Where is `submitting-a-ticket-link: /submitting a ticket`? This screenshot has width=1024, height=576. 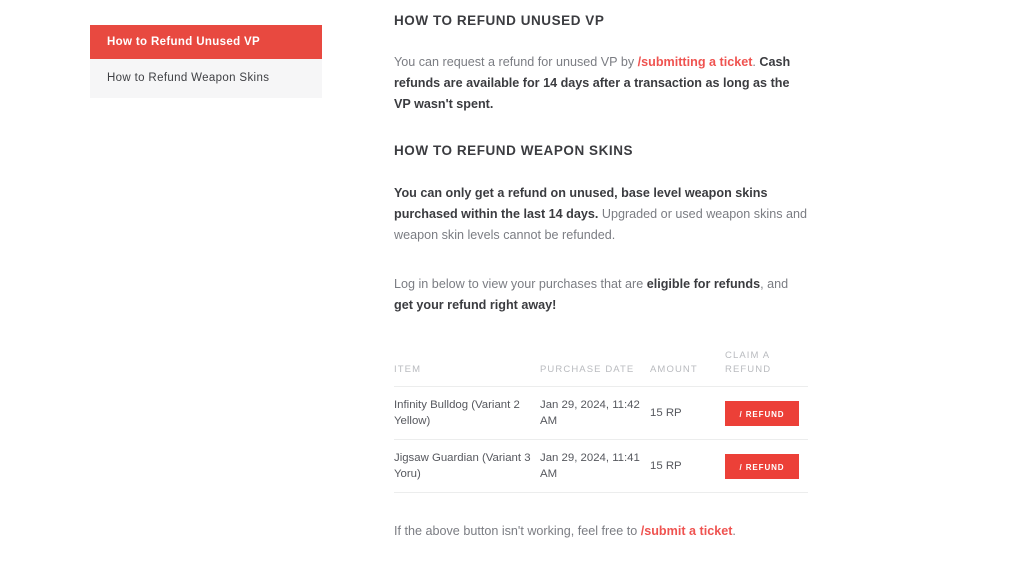
submitting-a-ticket-link: /submitting a ticket is located at coordinates (695, 62).